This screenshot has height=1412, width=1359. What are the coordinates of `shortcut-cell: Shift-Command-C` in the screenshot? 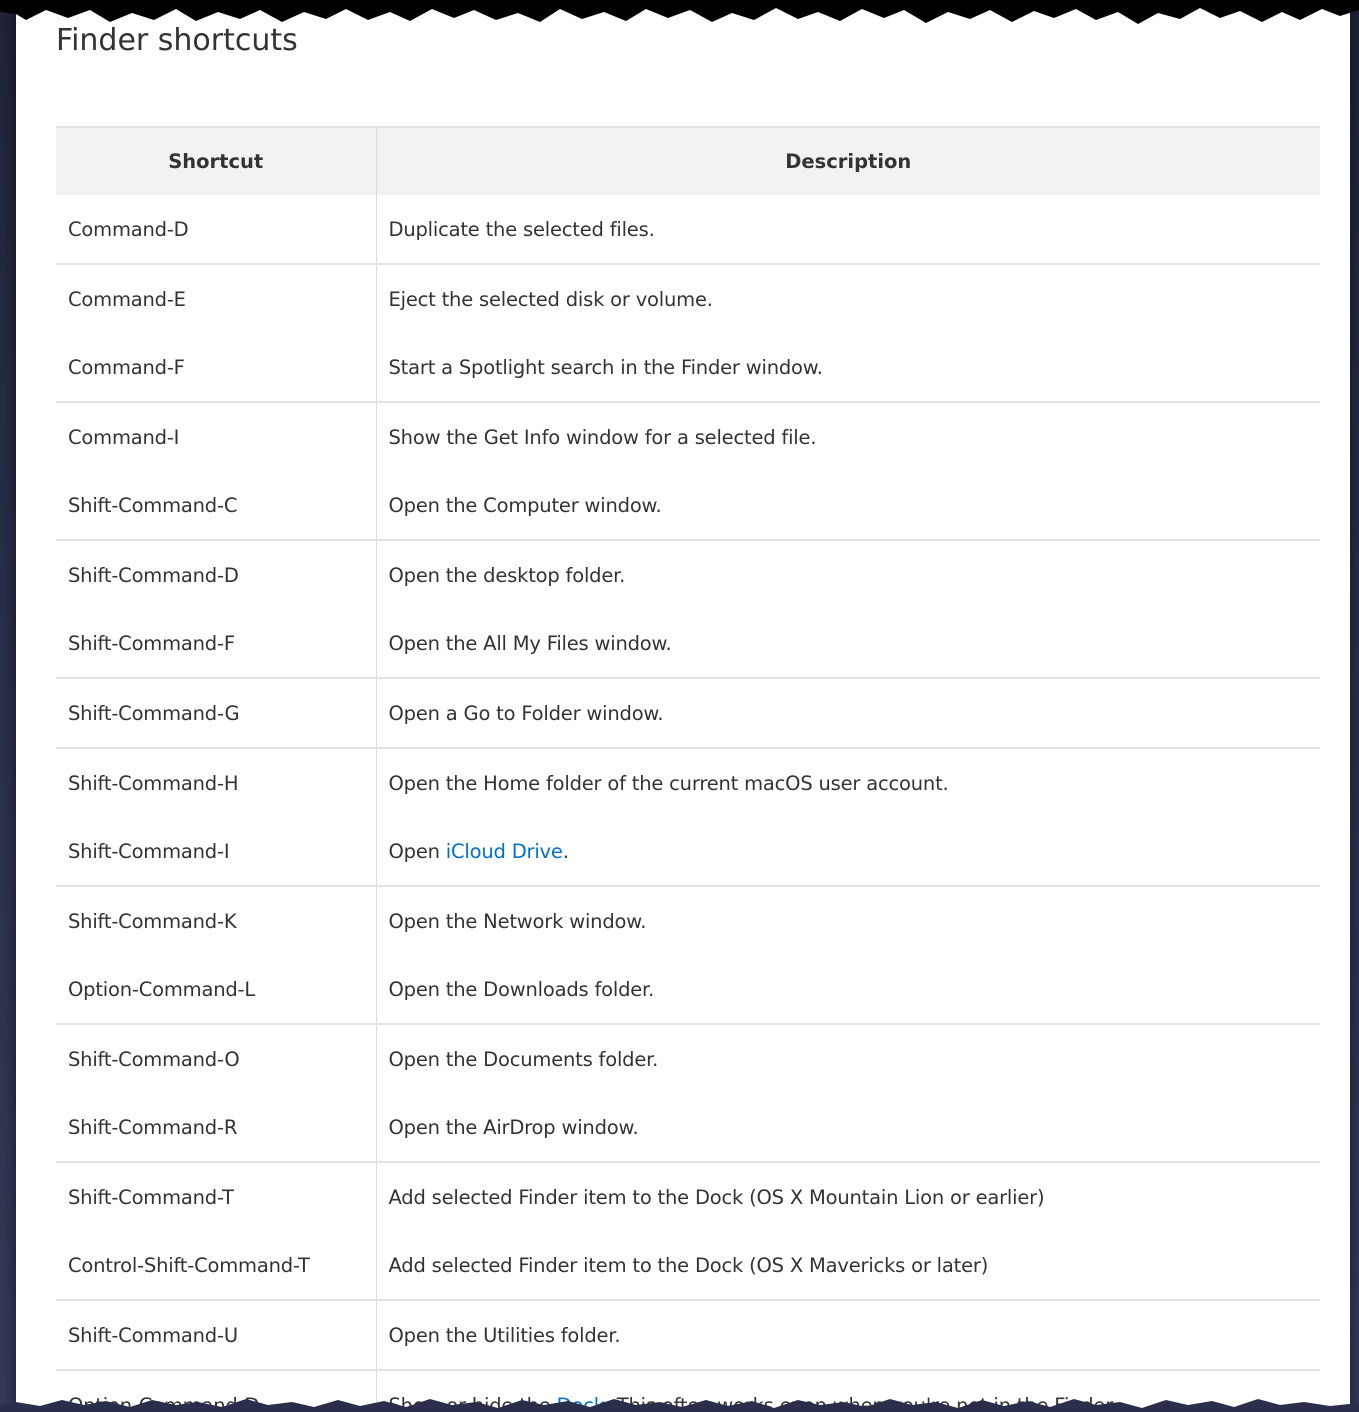 It's located at (216, 506).